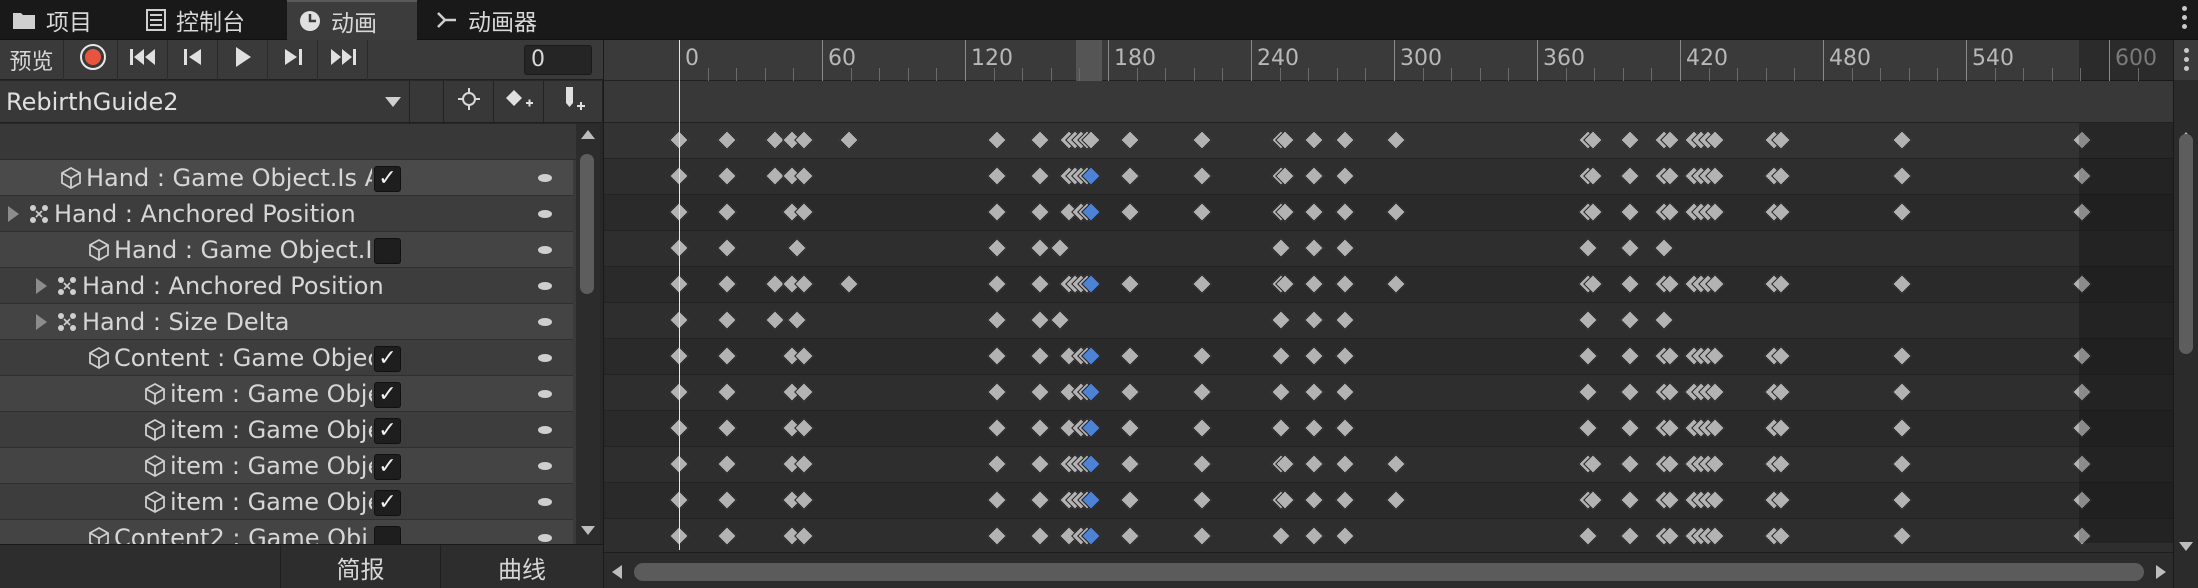 This screenshot has width=2198, height=588. What do you see at coordinates (15, 213) in the screenshot?
I see `fold-arrow-icon` at bounding box center [15, 213].